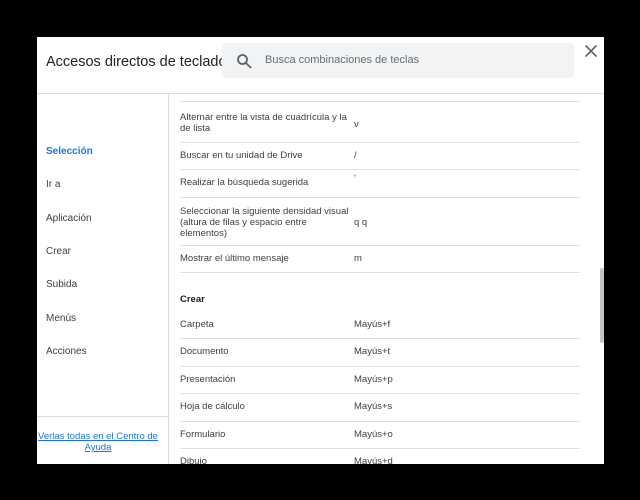 The image size is (640, 500). I want to click on close-icon, so click(591, 51).